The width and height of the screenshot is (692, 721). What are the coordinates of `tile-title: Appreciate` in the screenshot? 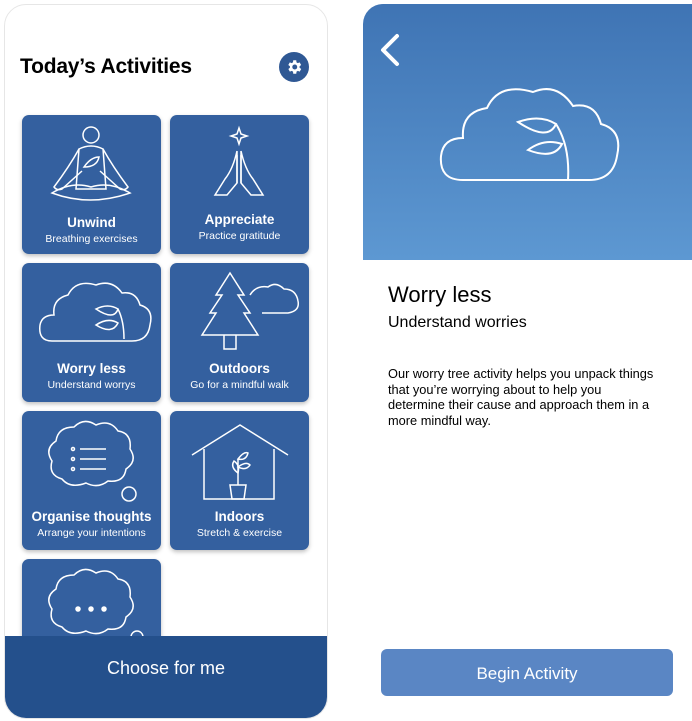 It's located at (239, 219).